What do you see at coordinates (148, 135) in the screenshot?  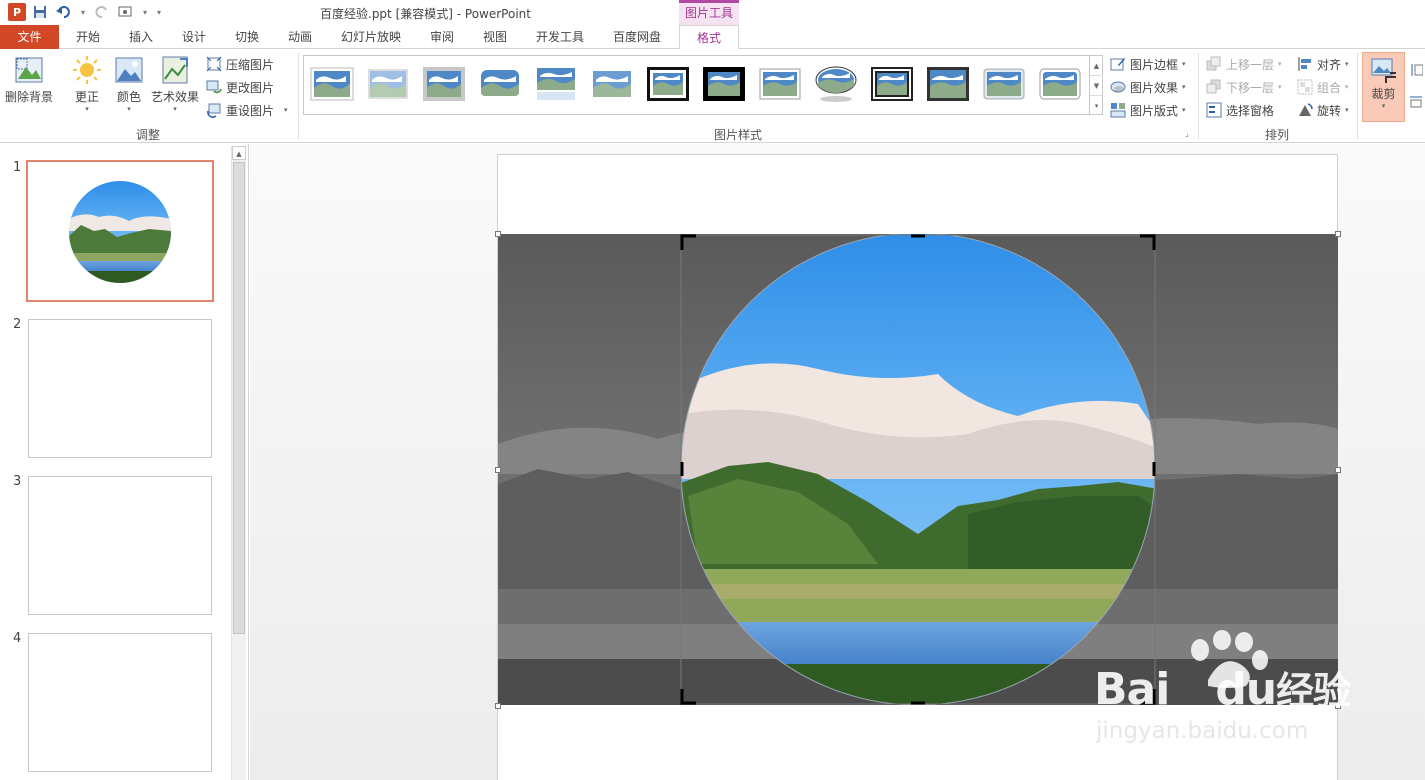 I see `adjust-group-label: 调整` at bounding box center [148, 135].